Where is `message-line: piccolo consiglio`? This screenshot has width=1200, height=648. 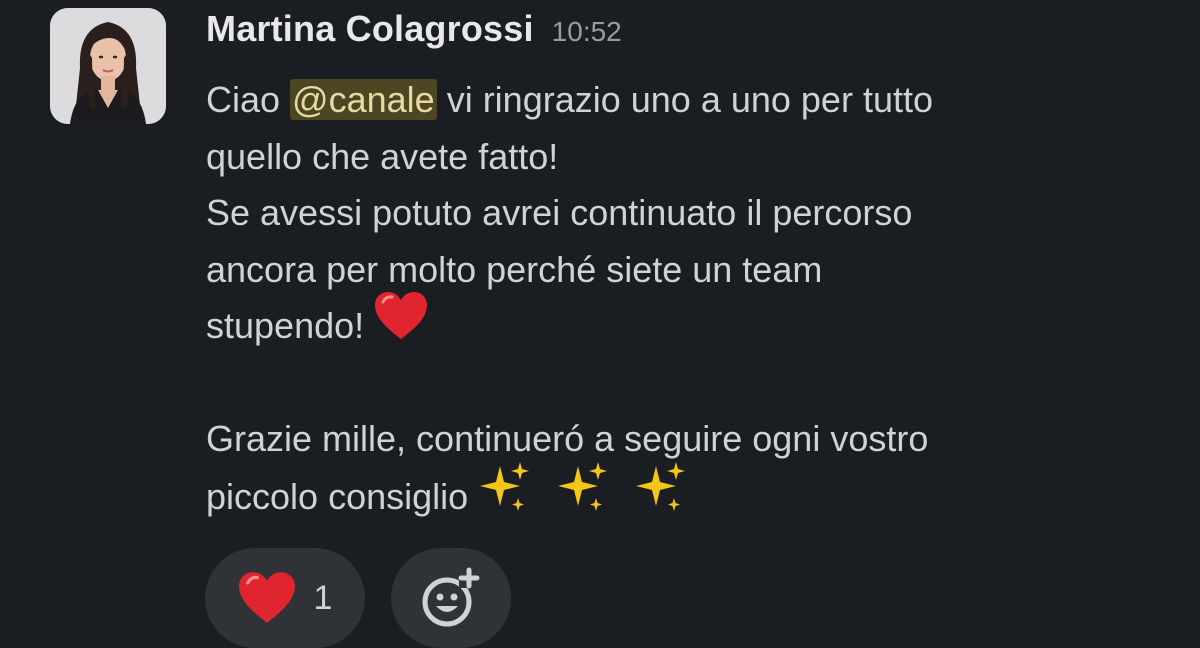 message-line: piccolo consiglio is located at coordinates (686, 493).